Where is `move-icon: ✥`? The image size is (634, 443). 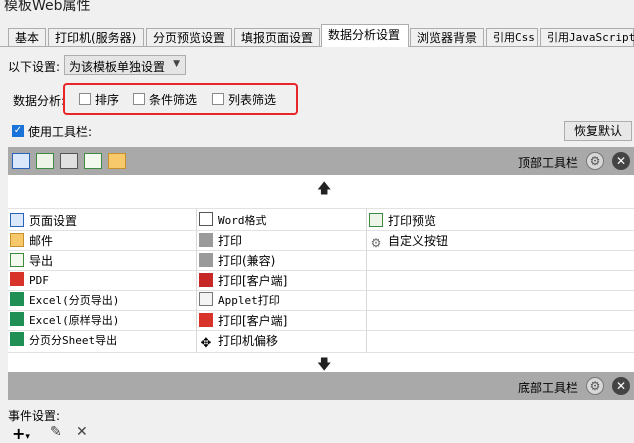
move-icon: ✥ is located at coordinates (206, 343).